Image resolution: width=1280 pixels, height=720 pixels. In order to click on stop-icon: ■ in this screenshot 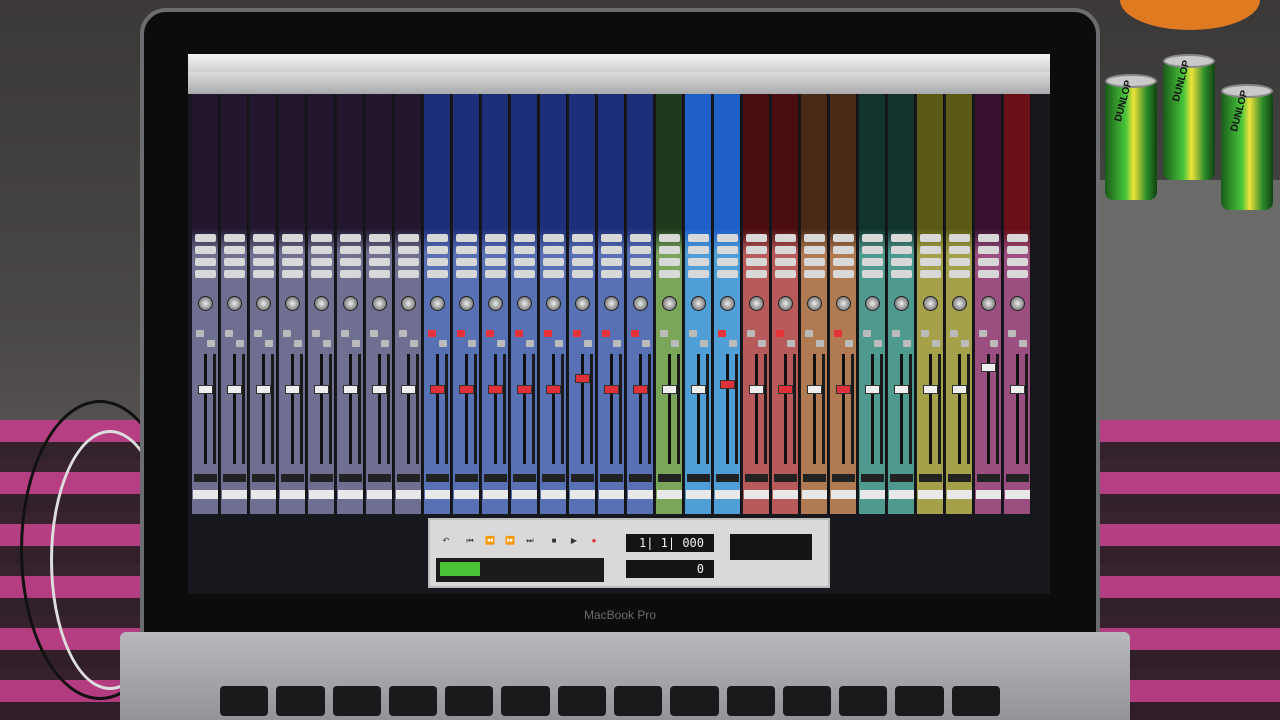, I will do `click(554, 541)`.